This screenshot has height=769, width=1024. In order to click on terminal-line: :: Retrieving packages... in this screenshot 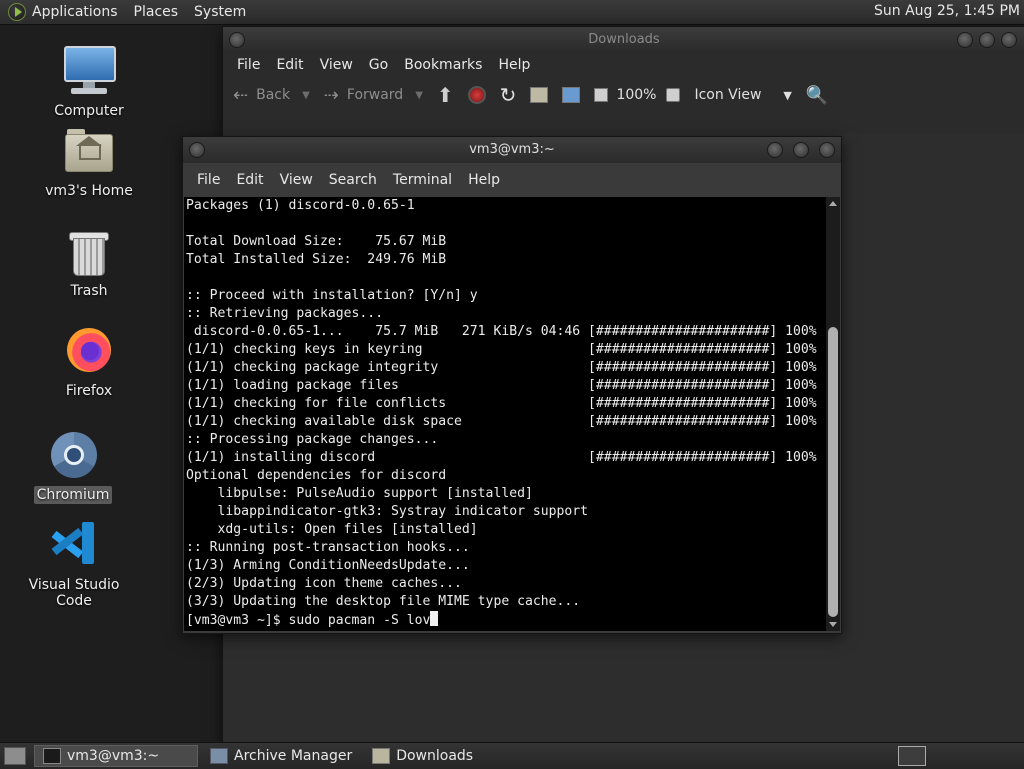, I will do `click(285, 313)`.